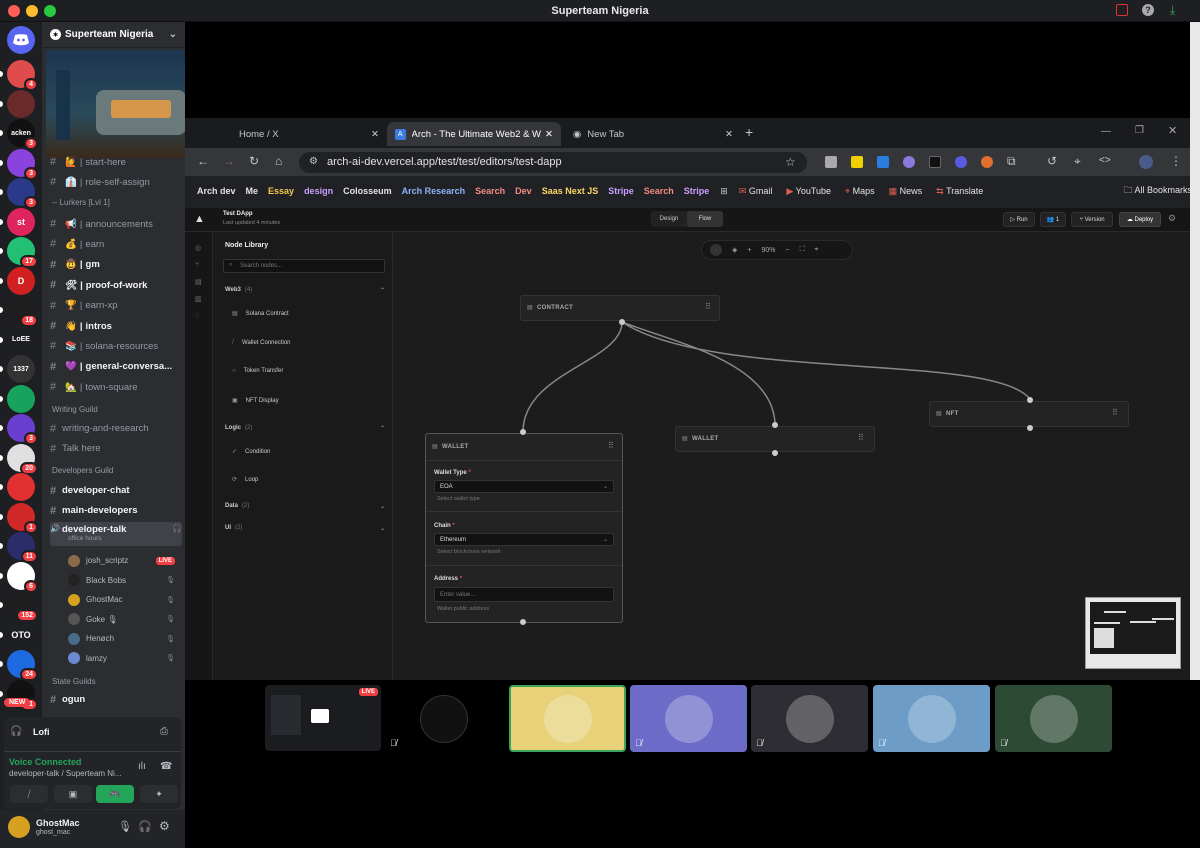 This screenshot has width=1200, height=848. Describe the element at coordinates (22, 459) in the screenshot. I see `server-icon: 20` at that location.